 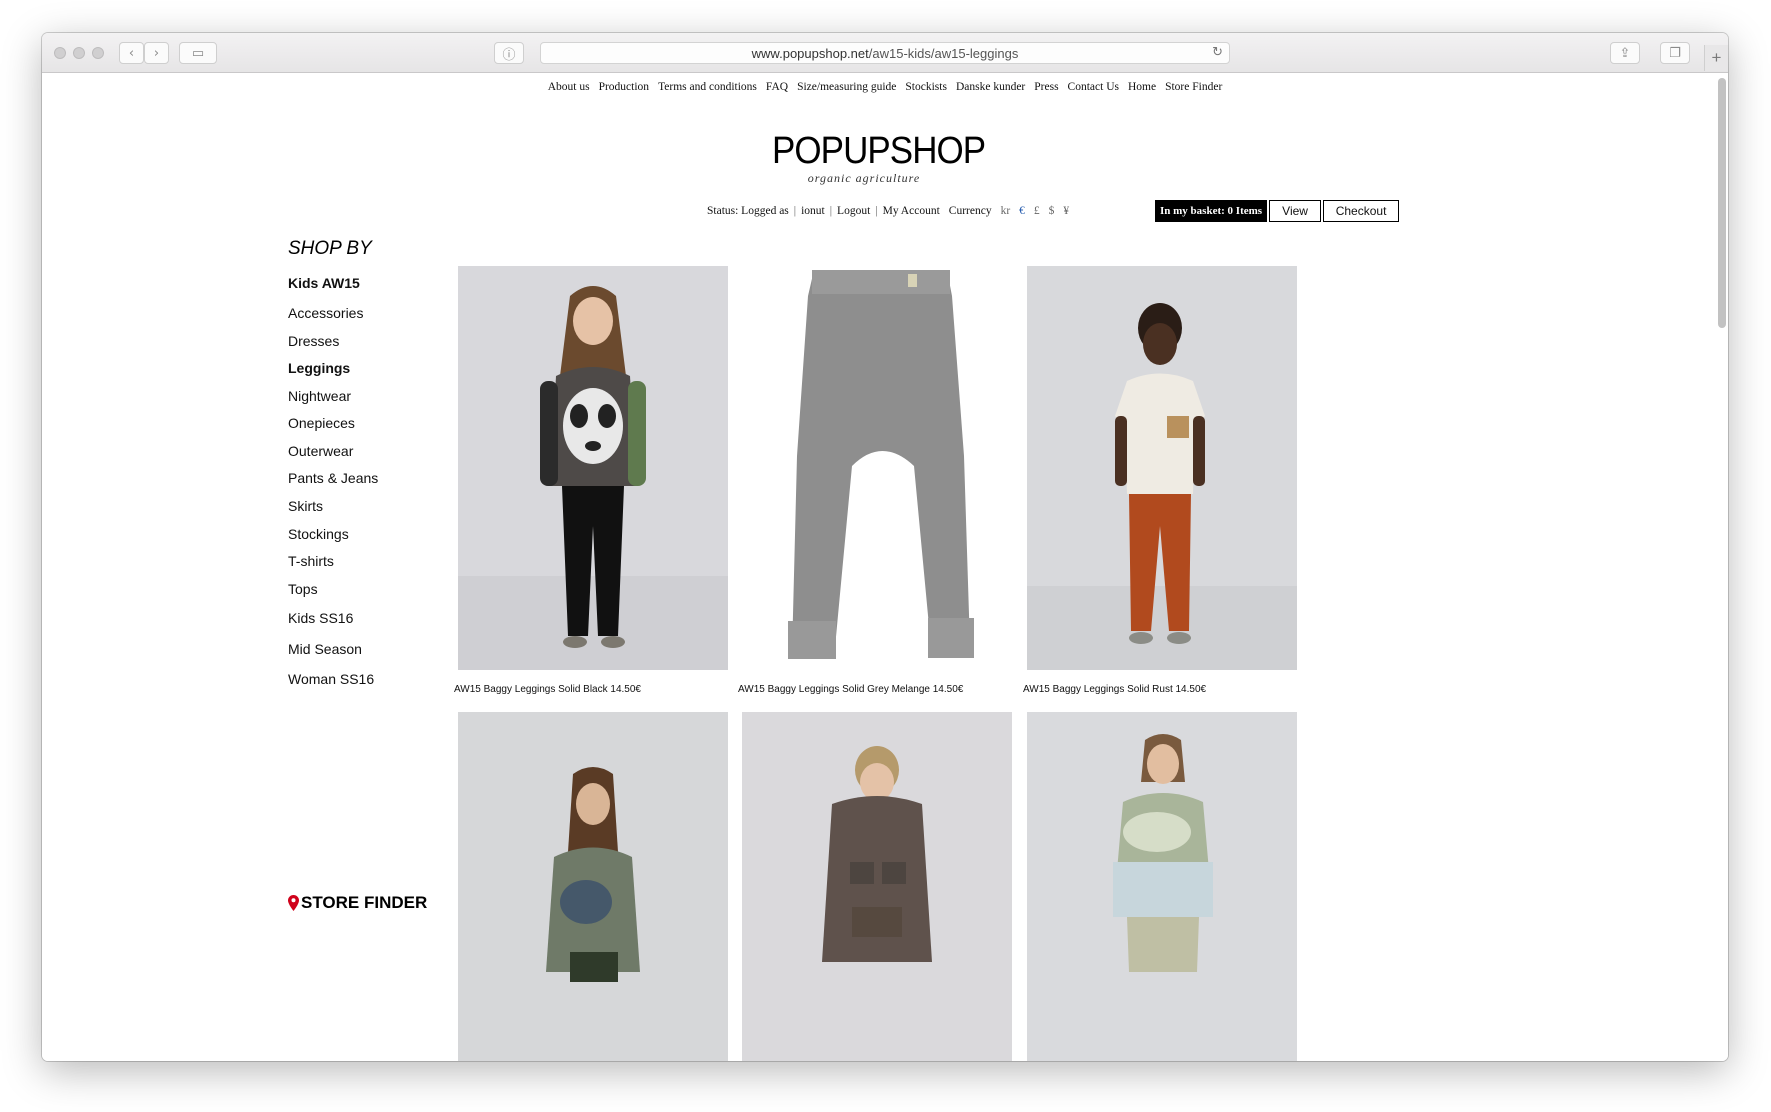 What do you see at coordinates (319, 368) in the screenshot?
I see `category-leggings: Leggings` at bounding box center [319, 368].